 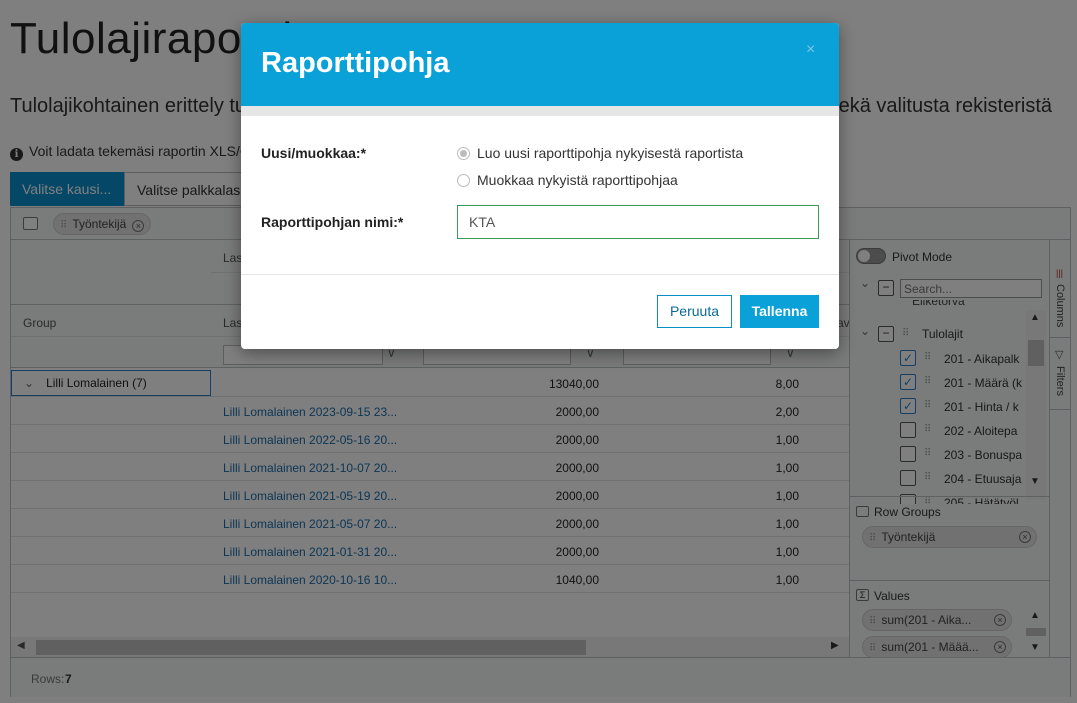 What do you see at coordinates (694, 311) in the screenshot?
I see `cancel-button: Peruuta` at bounding box center [694, 311].